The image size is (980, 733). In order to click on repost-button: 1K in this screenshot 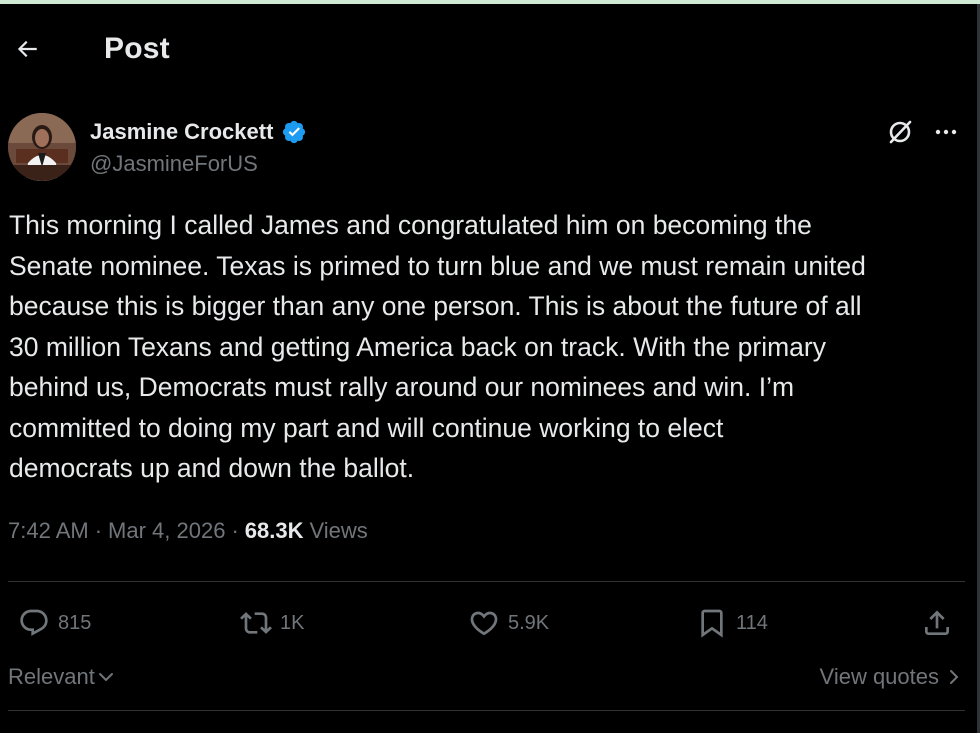, I will do `click(272, 623)`.